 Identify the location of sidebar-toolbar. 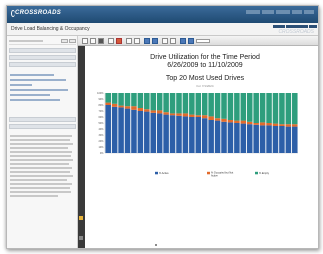
(42, 42).